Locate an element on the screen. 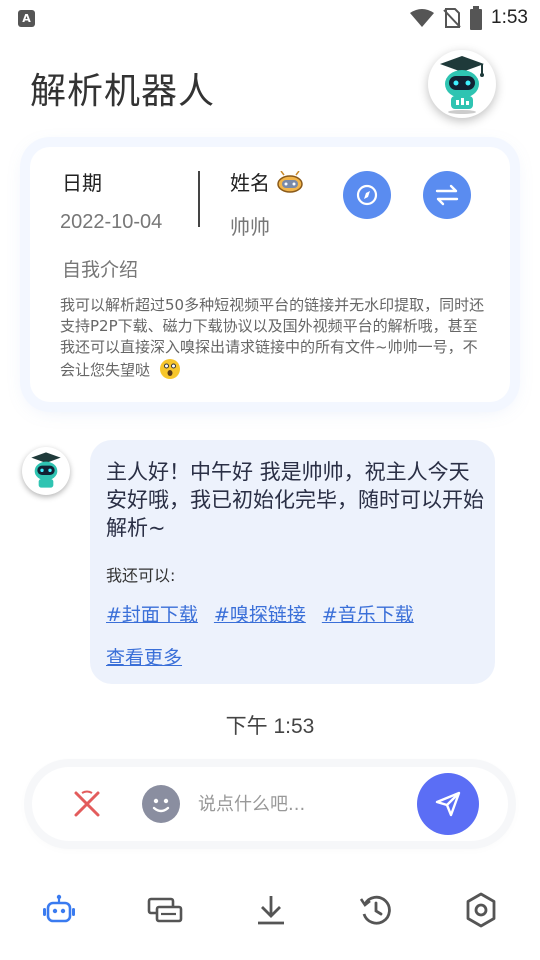  status-time: 1:53 is located at coordinates (509, 17).